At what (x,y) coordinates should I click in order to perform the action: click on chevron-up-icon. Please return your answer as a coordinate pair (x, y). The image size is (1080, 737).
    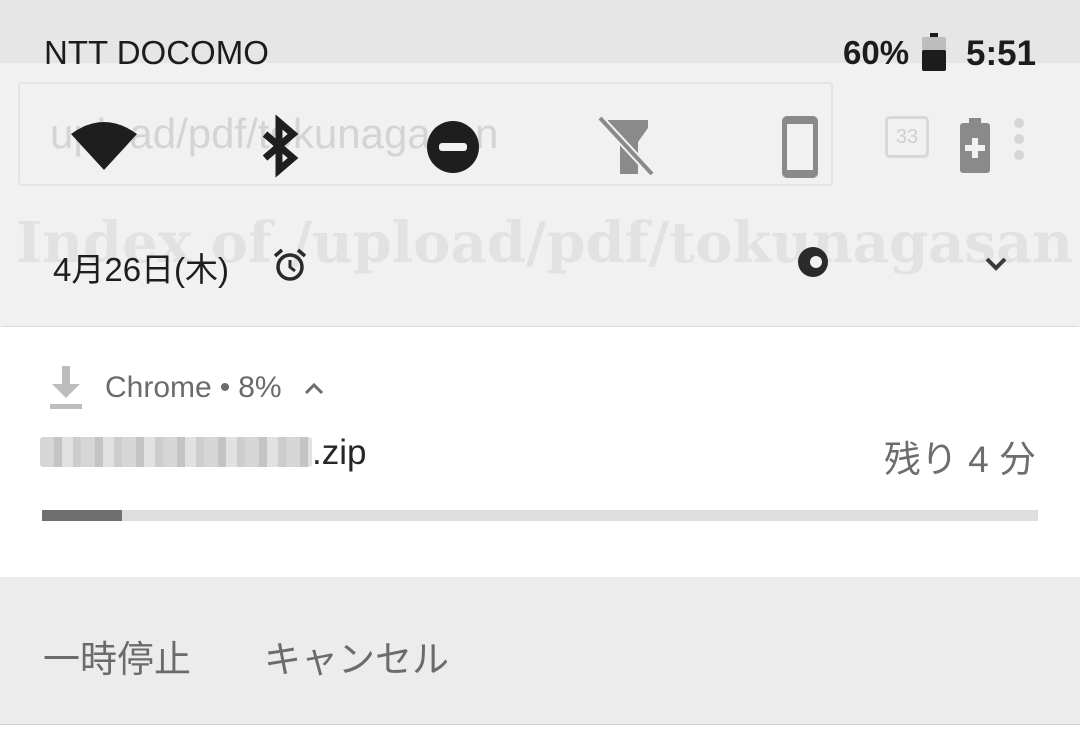
    Looking at the image, I should click on (314, 390).